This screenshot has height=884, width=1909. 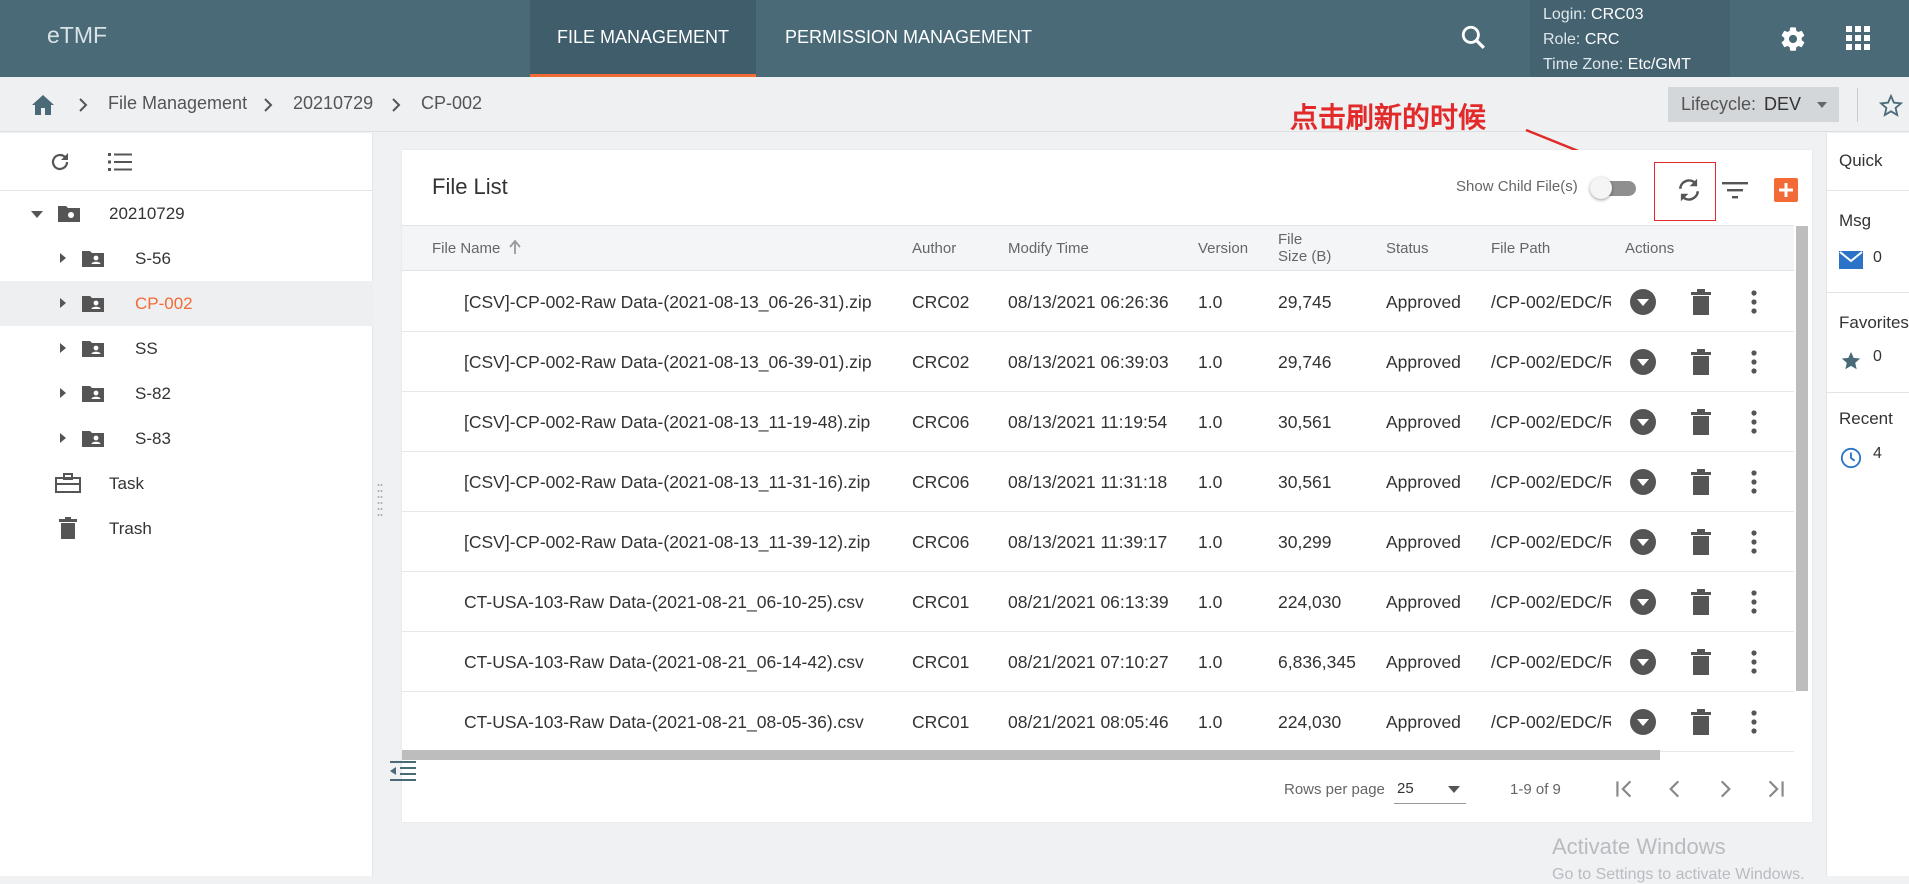 What do you see at coordinates (120, 162) in the screenshot?
I see `list-view-icon` at bounding box center [120, 162].